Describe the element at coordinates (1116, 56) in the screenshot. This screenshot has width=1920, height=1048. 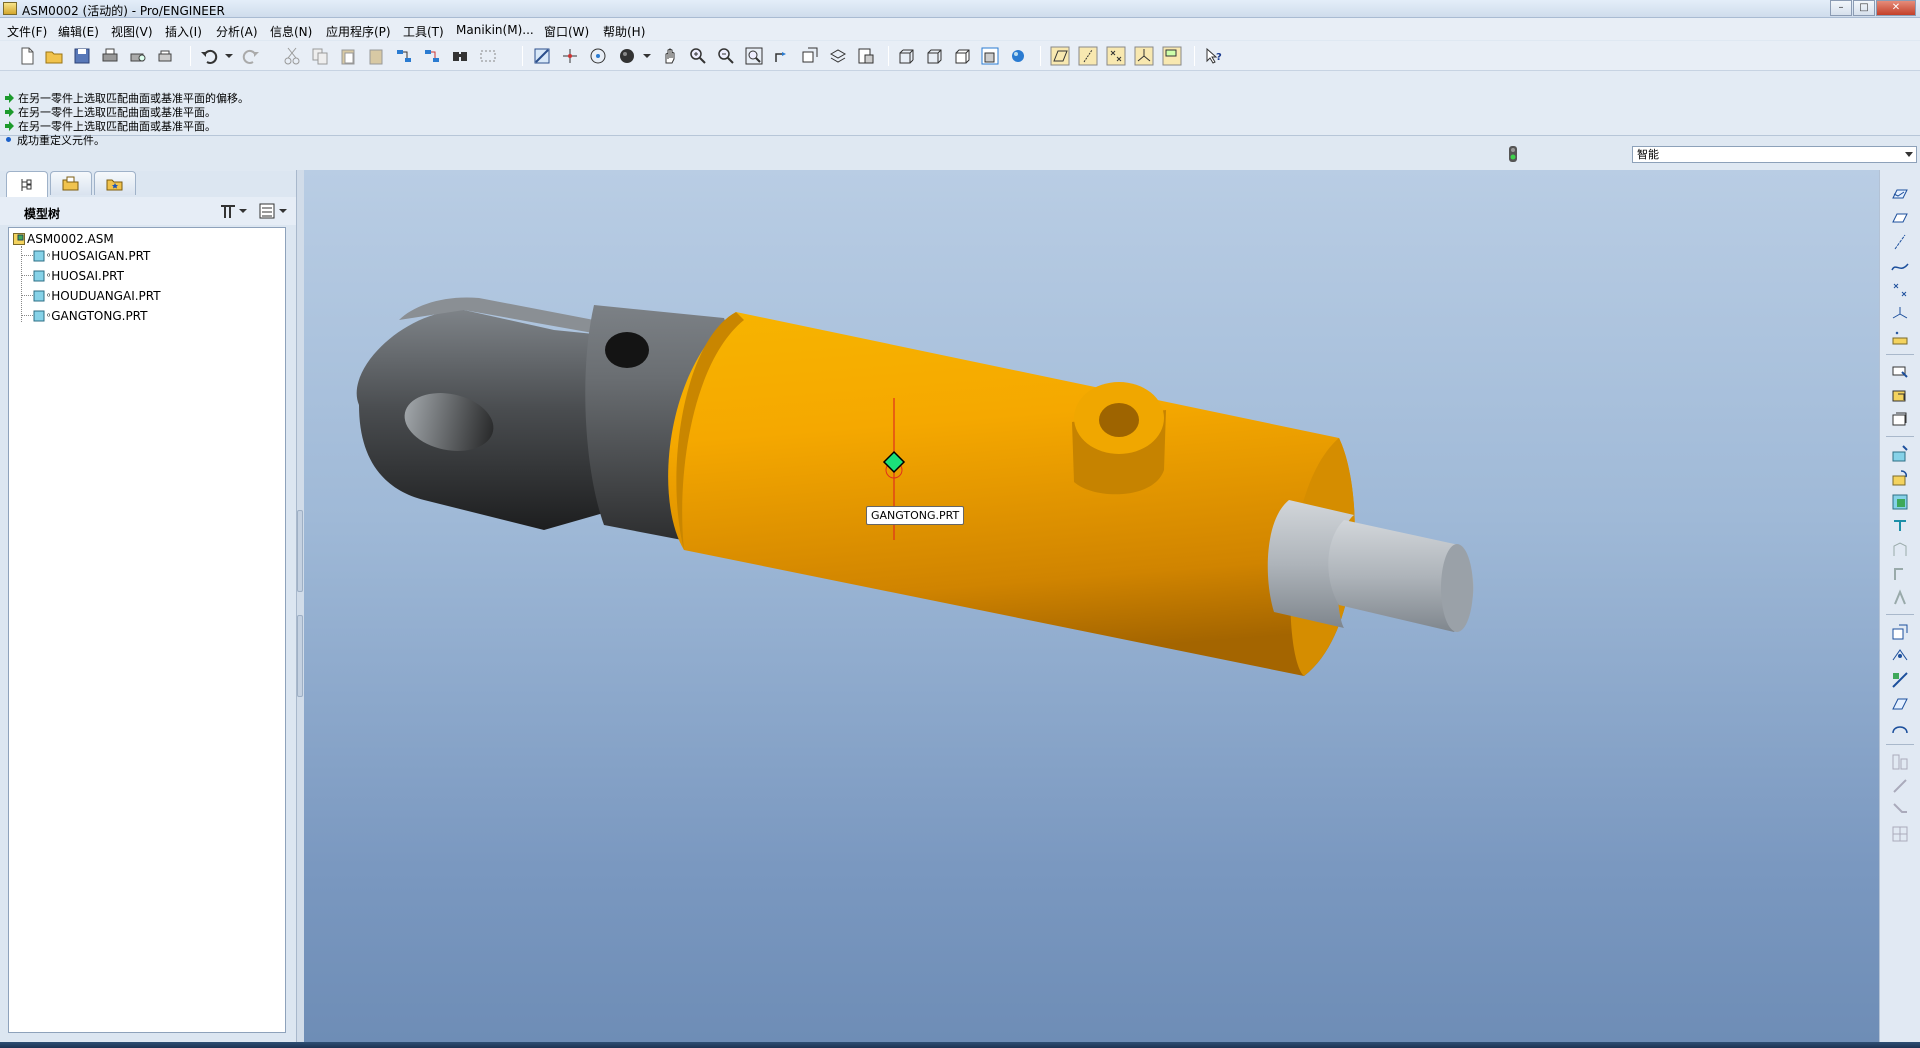
I see `datum-point-display-icon` at that location.